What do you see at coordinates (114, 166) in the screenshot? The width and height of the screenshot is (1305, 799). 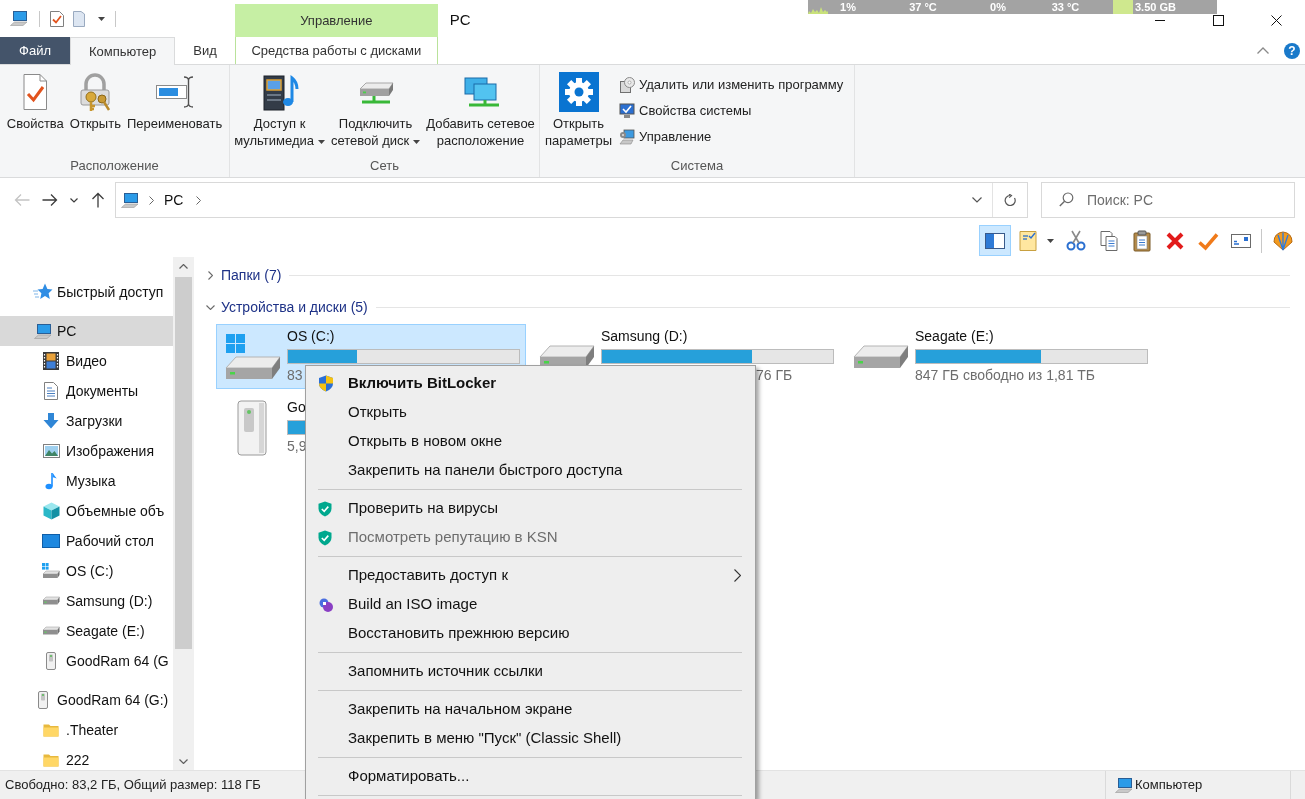 I see `ribbon-group-label: Расположение` at bounding box center [114, 166].